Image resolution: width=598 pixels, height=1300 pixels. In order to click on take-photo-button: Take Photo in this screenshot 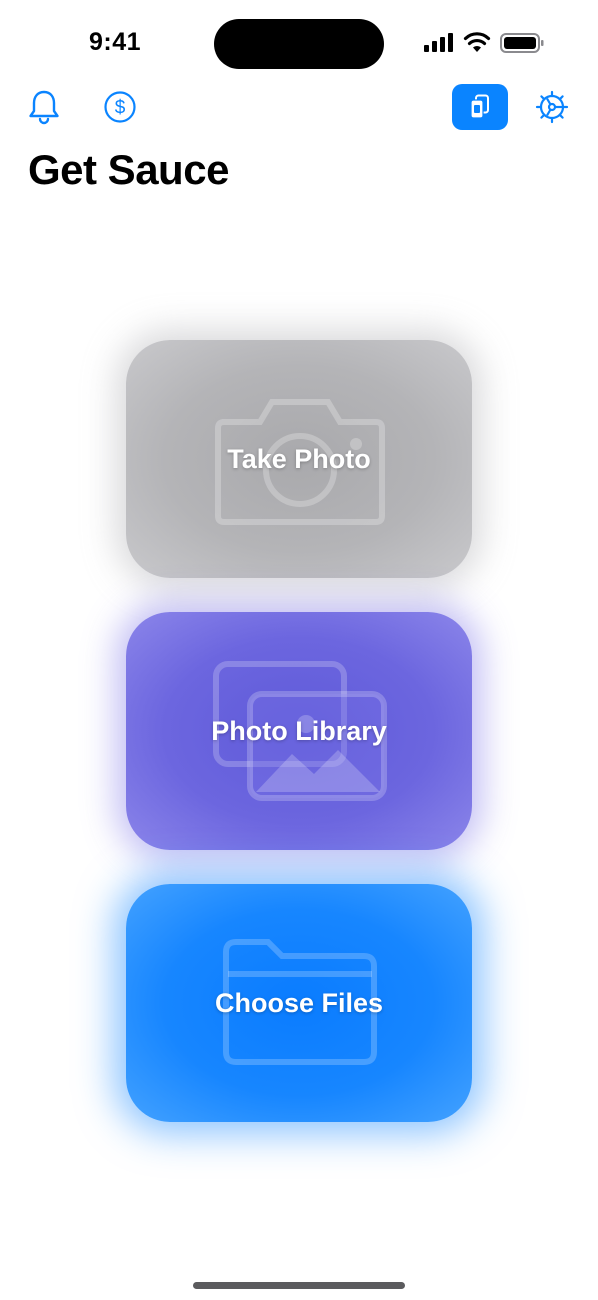, I will do `click(299, 459)`.